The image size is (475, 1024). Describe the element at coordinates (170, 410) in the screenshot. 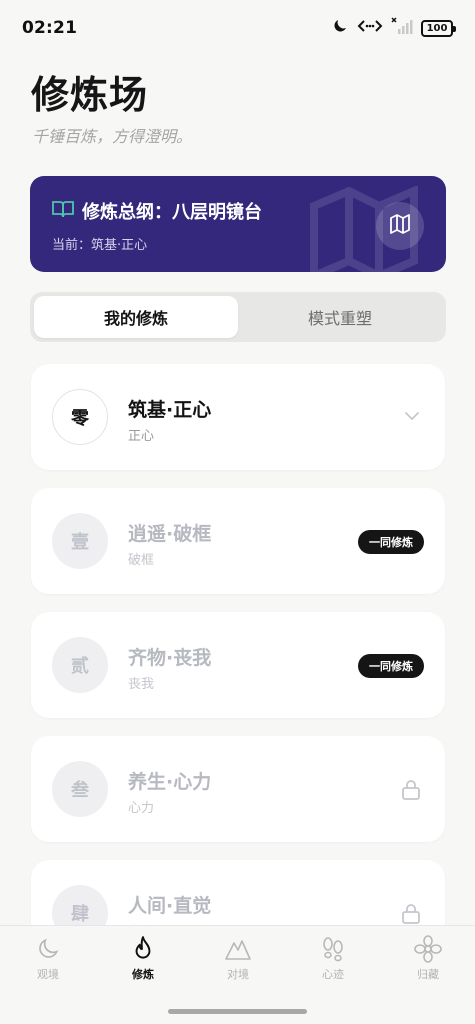

I see `card-title: 筑基·正心` at that location.